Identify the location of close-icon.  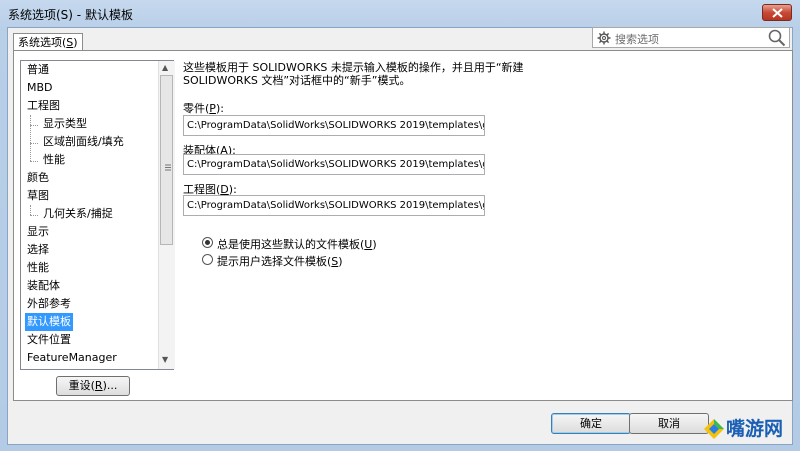
(777, 13).